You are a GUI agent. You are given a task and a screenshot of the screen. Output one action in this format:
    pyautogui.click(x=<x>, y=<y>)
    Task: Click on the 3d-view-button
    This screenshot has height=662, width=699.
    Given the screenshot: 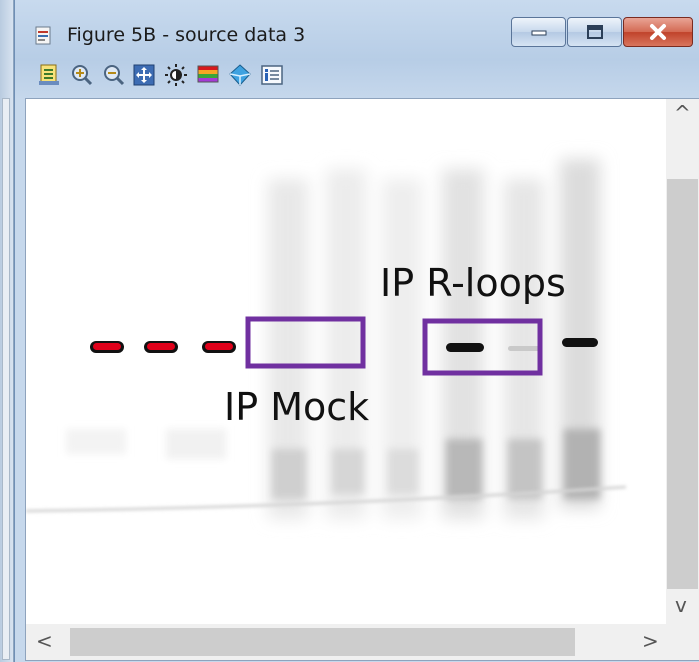 What is the action you would take?
    pyautogui.click(x=240, y=75)
    